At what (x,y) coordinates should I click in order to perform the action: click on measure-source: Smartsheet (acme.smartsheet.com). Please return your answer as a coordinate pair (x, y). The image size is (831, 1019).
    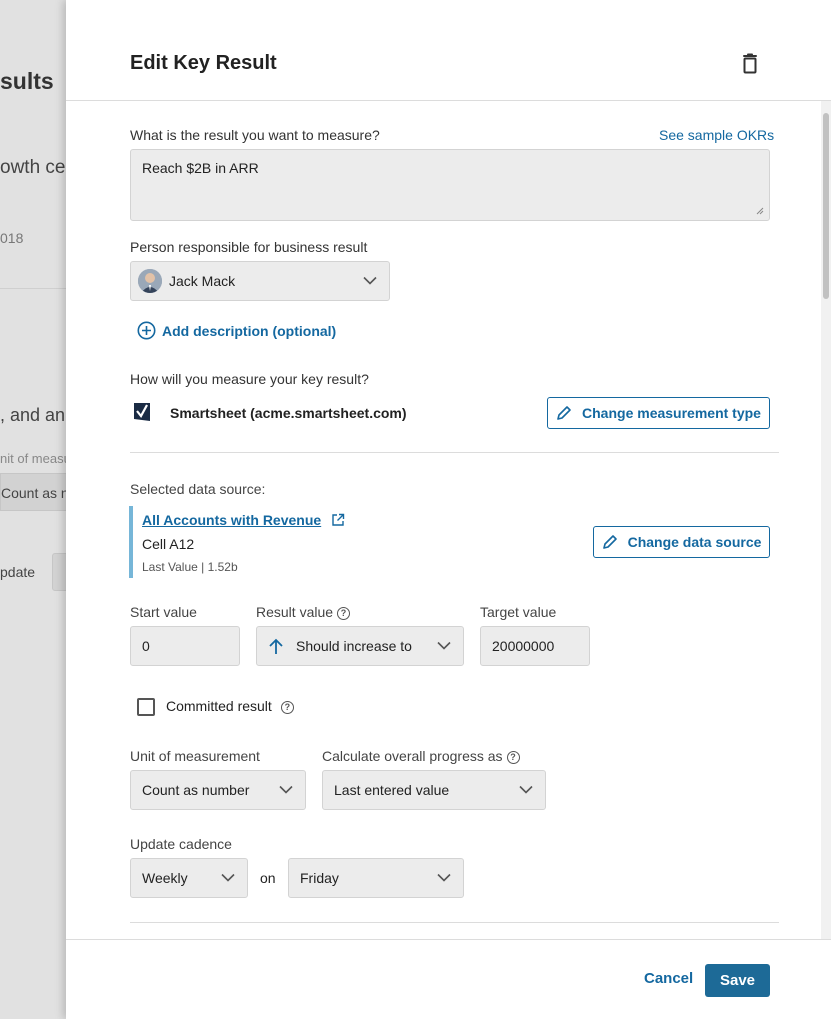
    Looking at the image, I should click on (288, 413).